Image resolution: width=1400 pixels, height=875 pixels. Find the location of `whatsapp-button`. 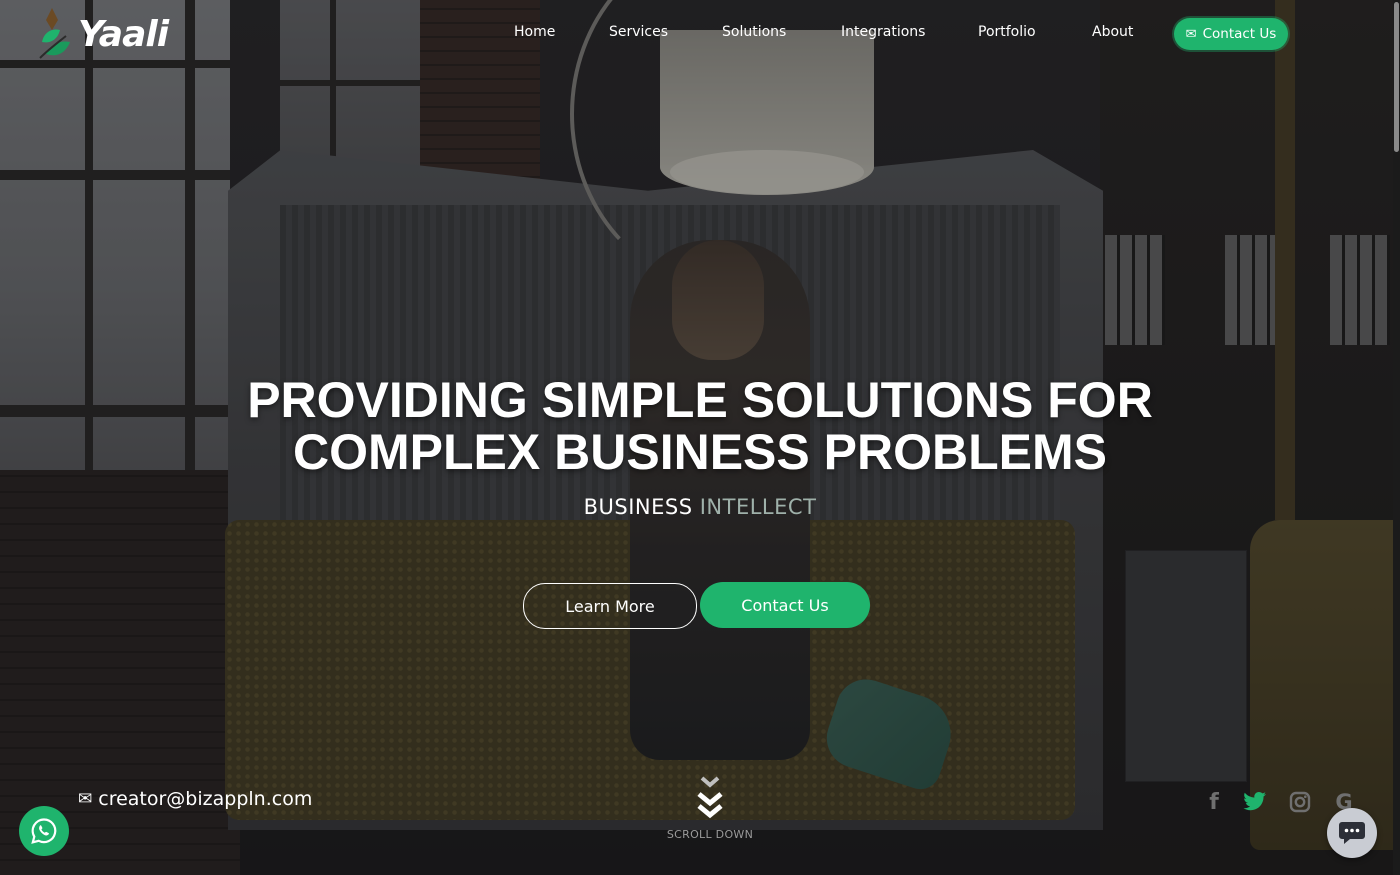

whatsapp-button is located at coordinates (44, 831).